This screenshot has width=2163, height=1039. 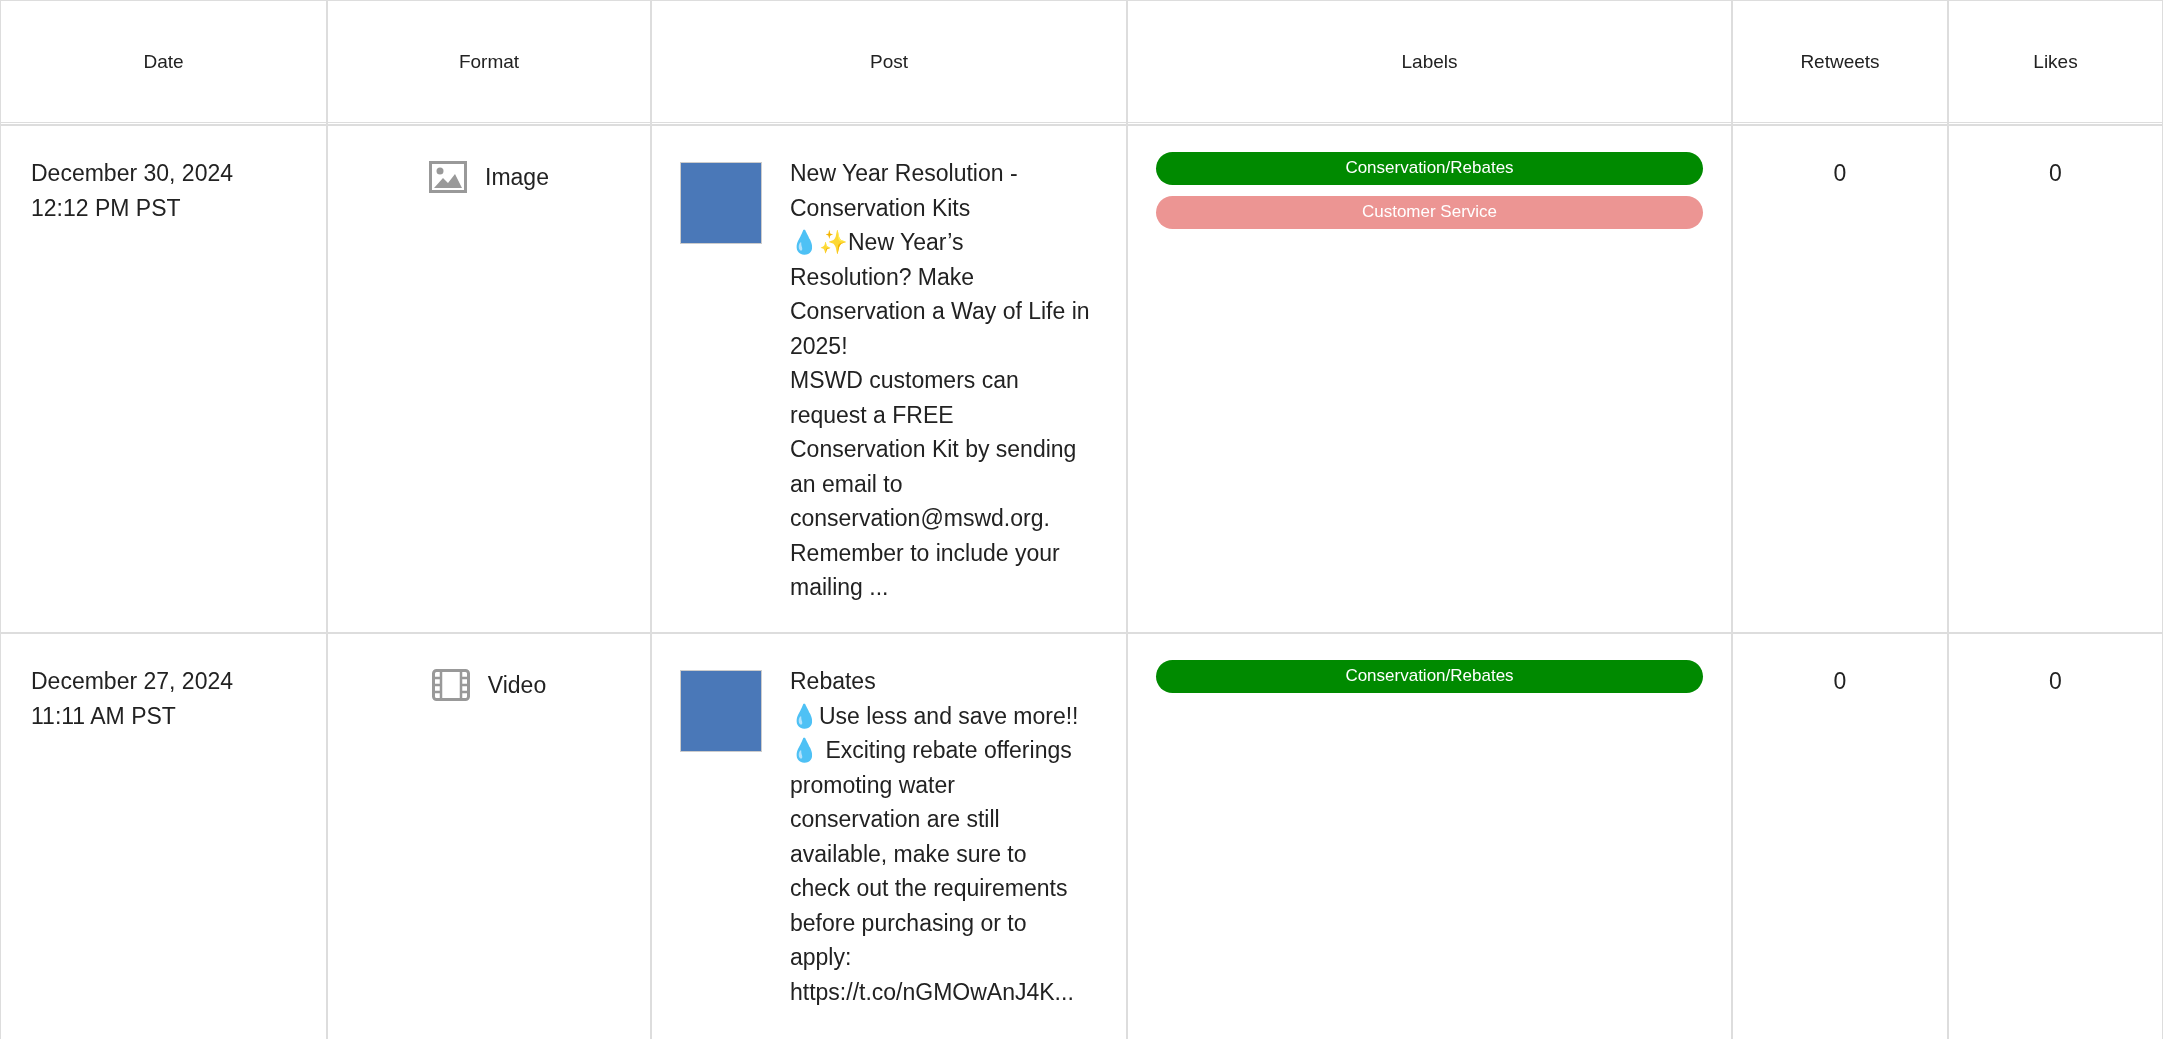 I want to click on label-tag: Customer Service, so click(x=1429, y=212).